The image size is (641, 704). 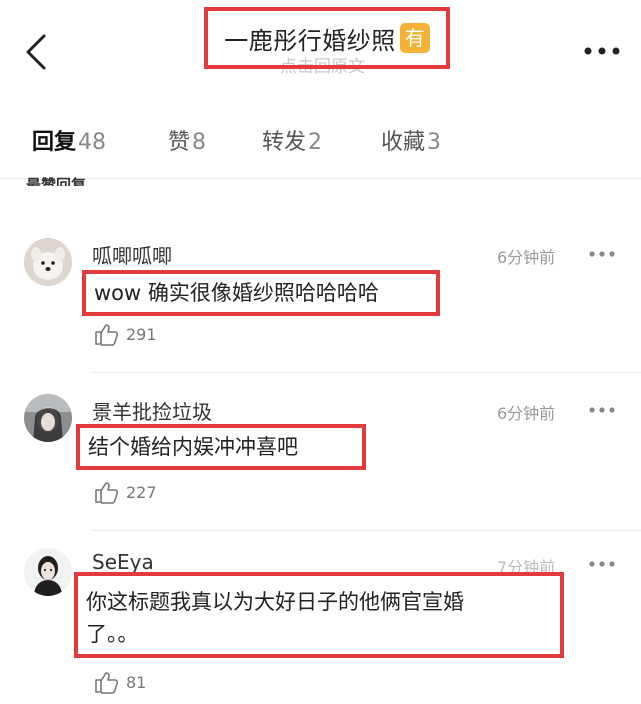 What do you see at coordinates (123, 562) in the screenshot?
I see `username: SeEya` at bounding box center [123, 562].